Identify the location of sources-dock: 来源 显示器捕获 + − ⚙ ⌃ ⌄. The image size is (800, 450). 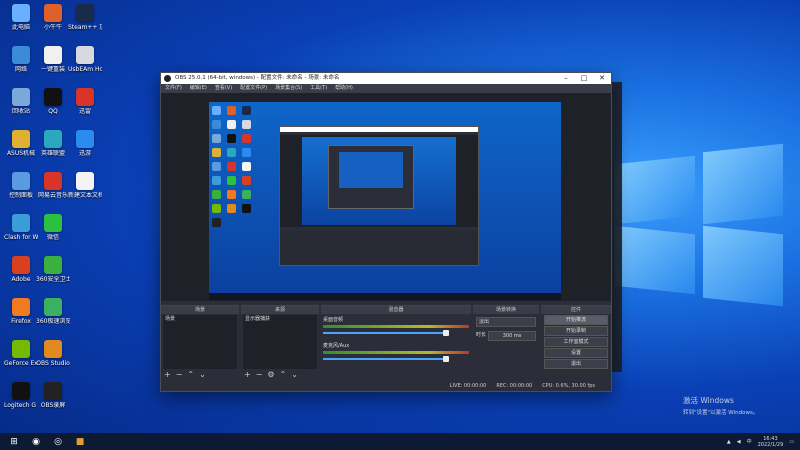
(280, 343).